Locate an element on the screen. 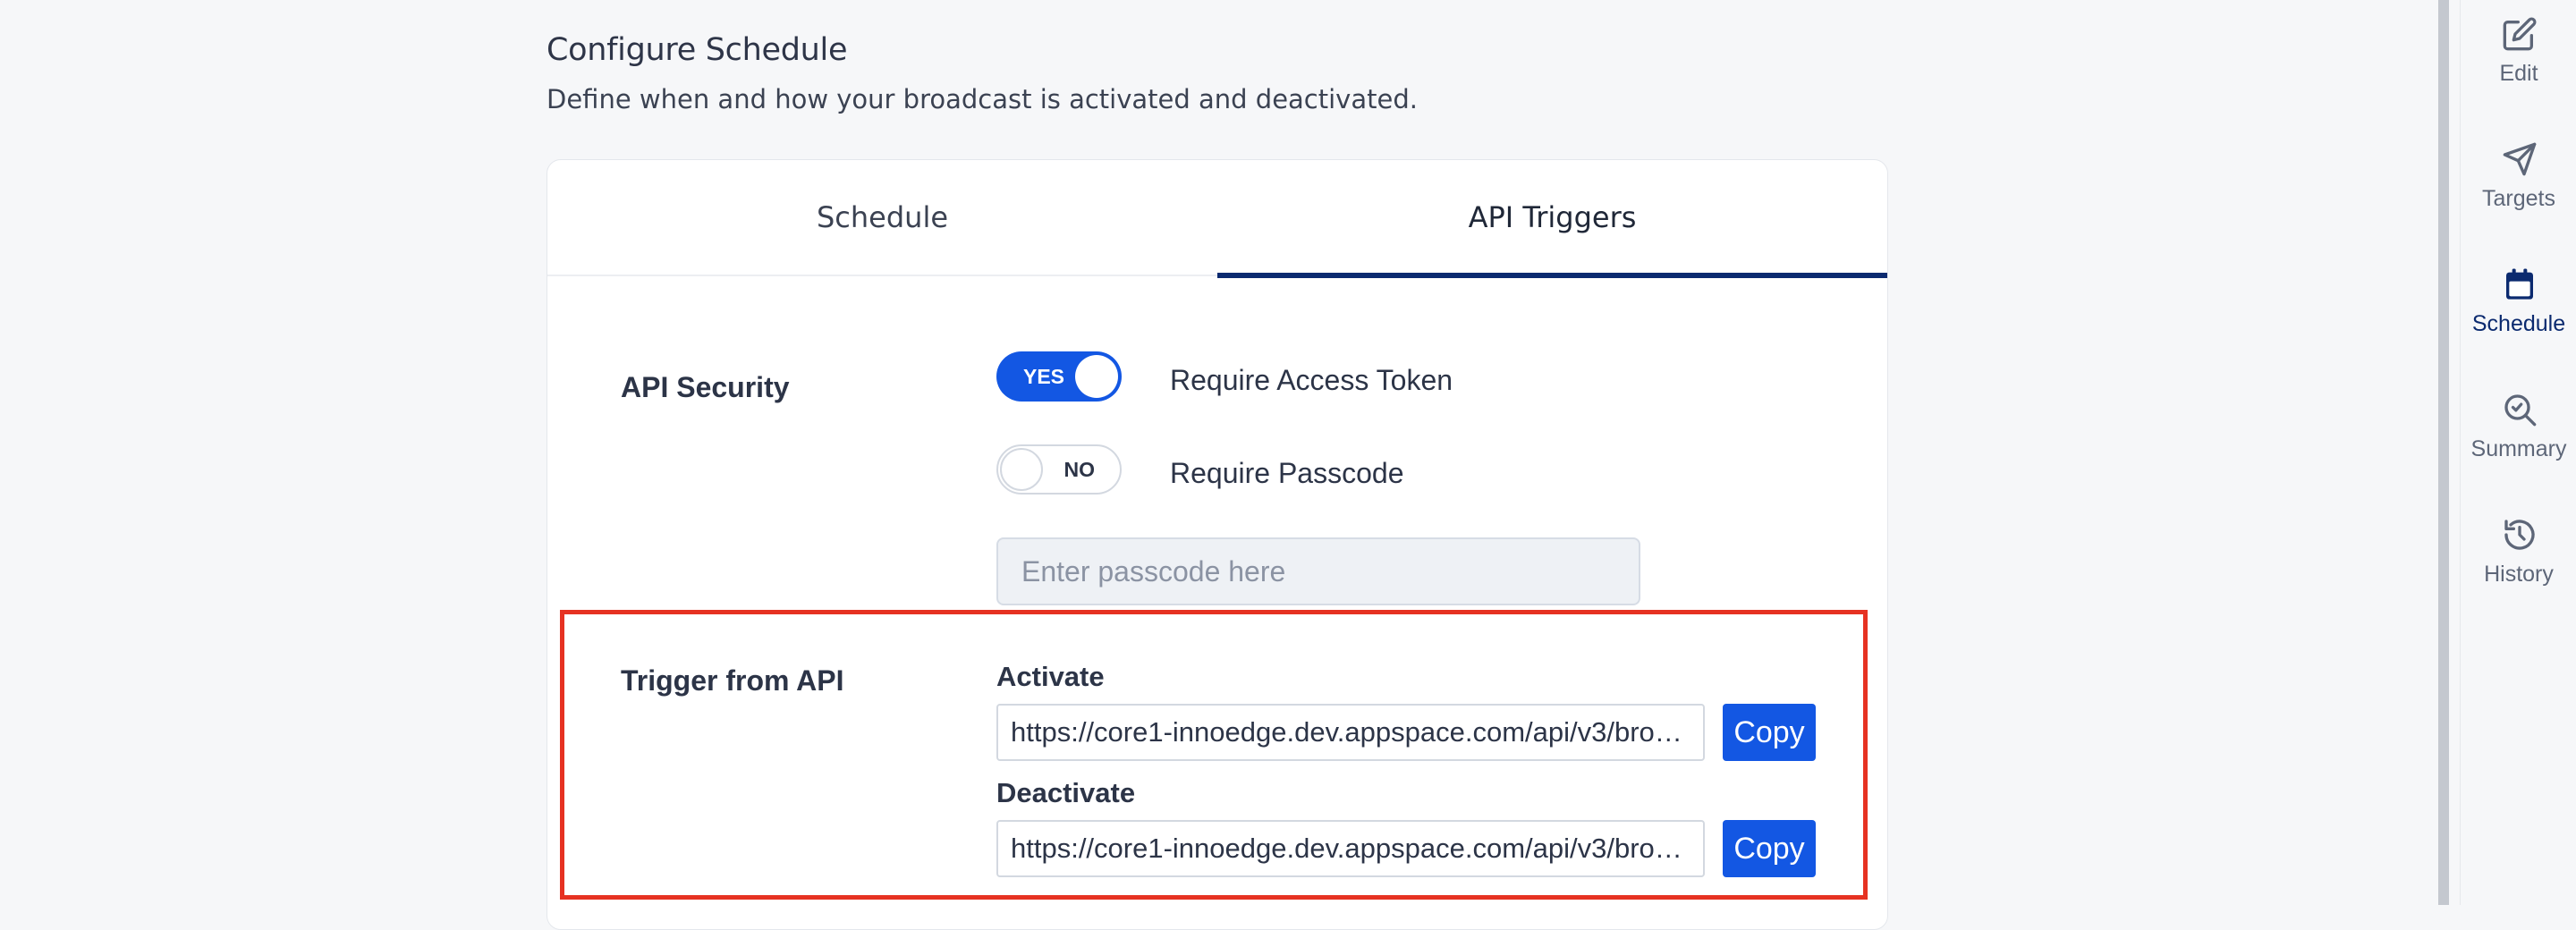  tab-api-triggers: API Triggers is located at coordinates (1552, 219).